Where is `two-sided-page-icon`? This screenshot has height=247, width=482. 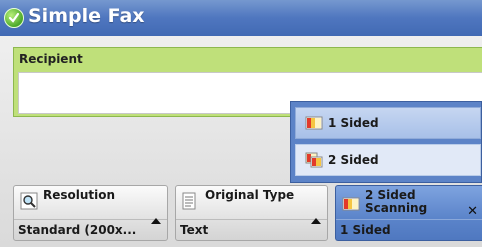 two-sided-page-icon is located at coordinates (314, 161).